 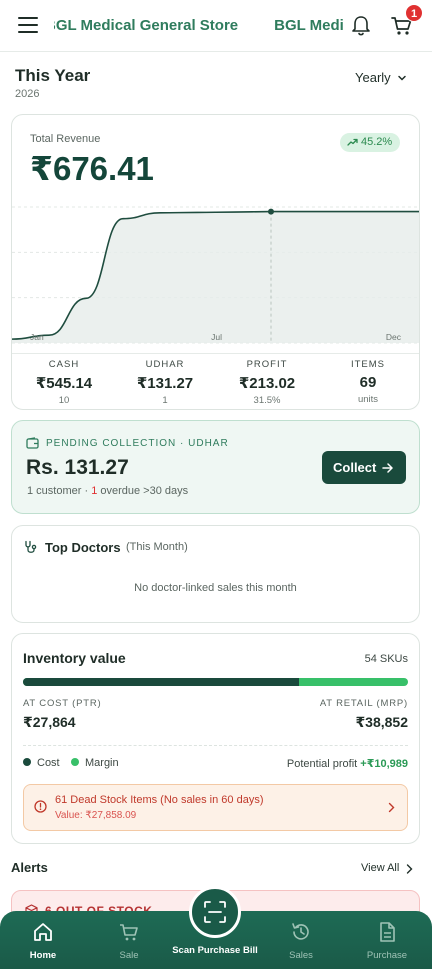 What do you see at coordinates (380, 868) in the screenshot?
I see `view-all-link: View All` at bounding box center [380, 868].